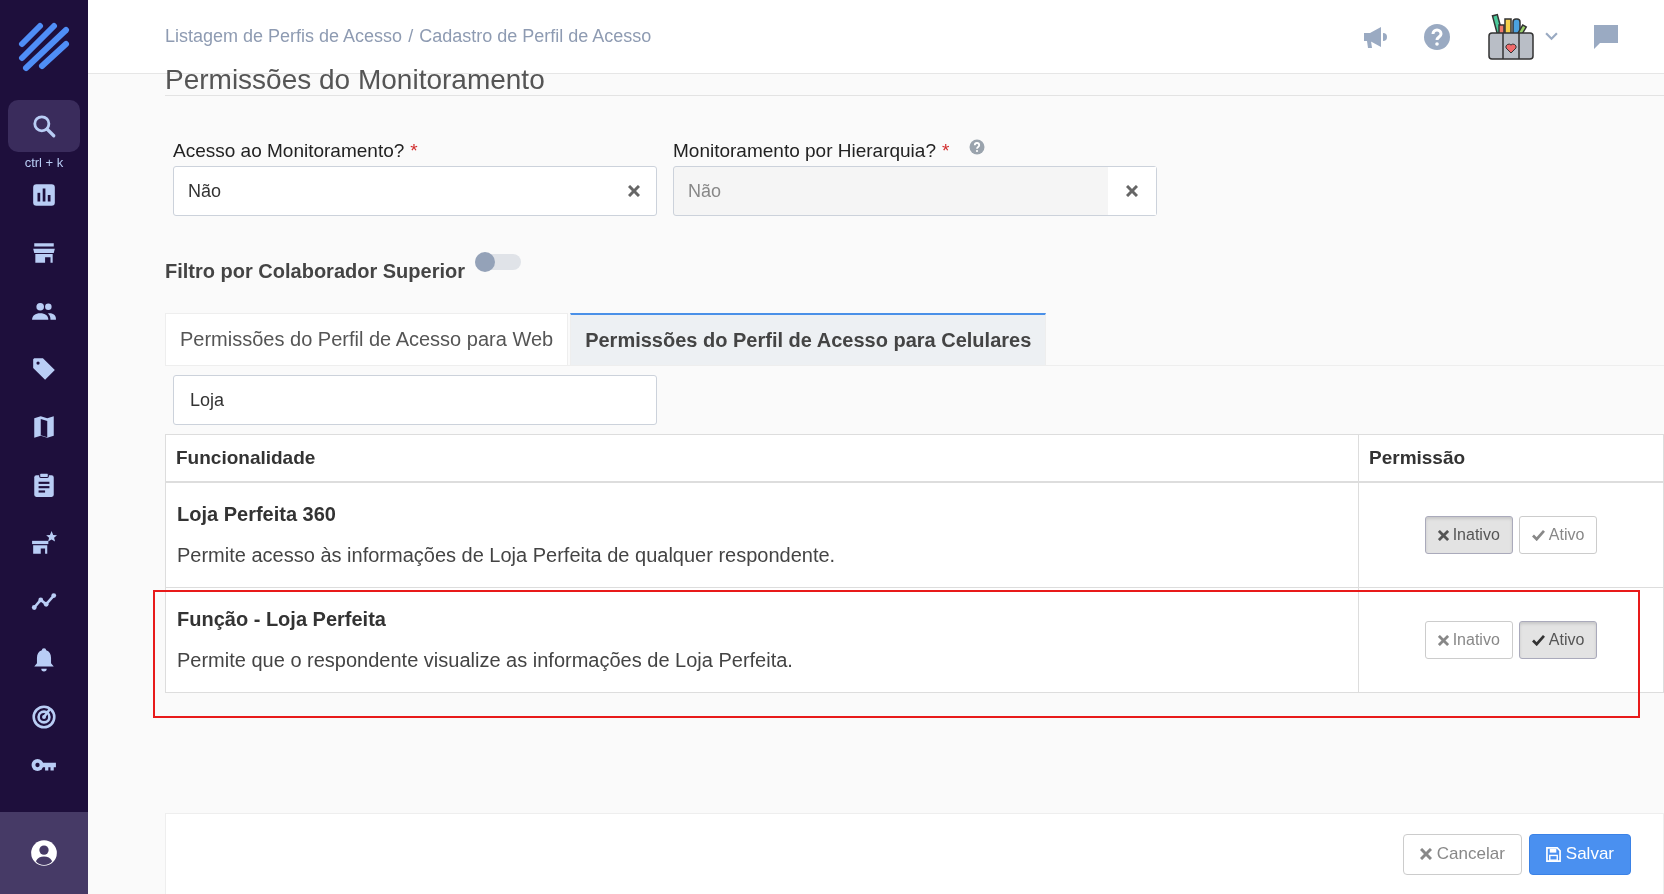 Image resolution: width=1664 pixels, height=894 pixels. I want to click on feature-description: Permite que o respondente visualize as informações de Loja Perfeita., so click(485, 660).